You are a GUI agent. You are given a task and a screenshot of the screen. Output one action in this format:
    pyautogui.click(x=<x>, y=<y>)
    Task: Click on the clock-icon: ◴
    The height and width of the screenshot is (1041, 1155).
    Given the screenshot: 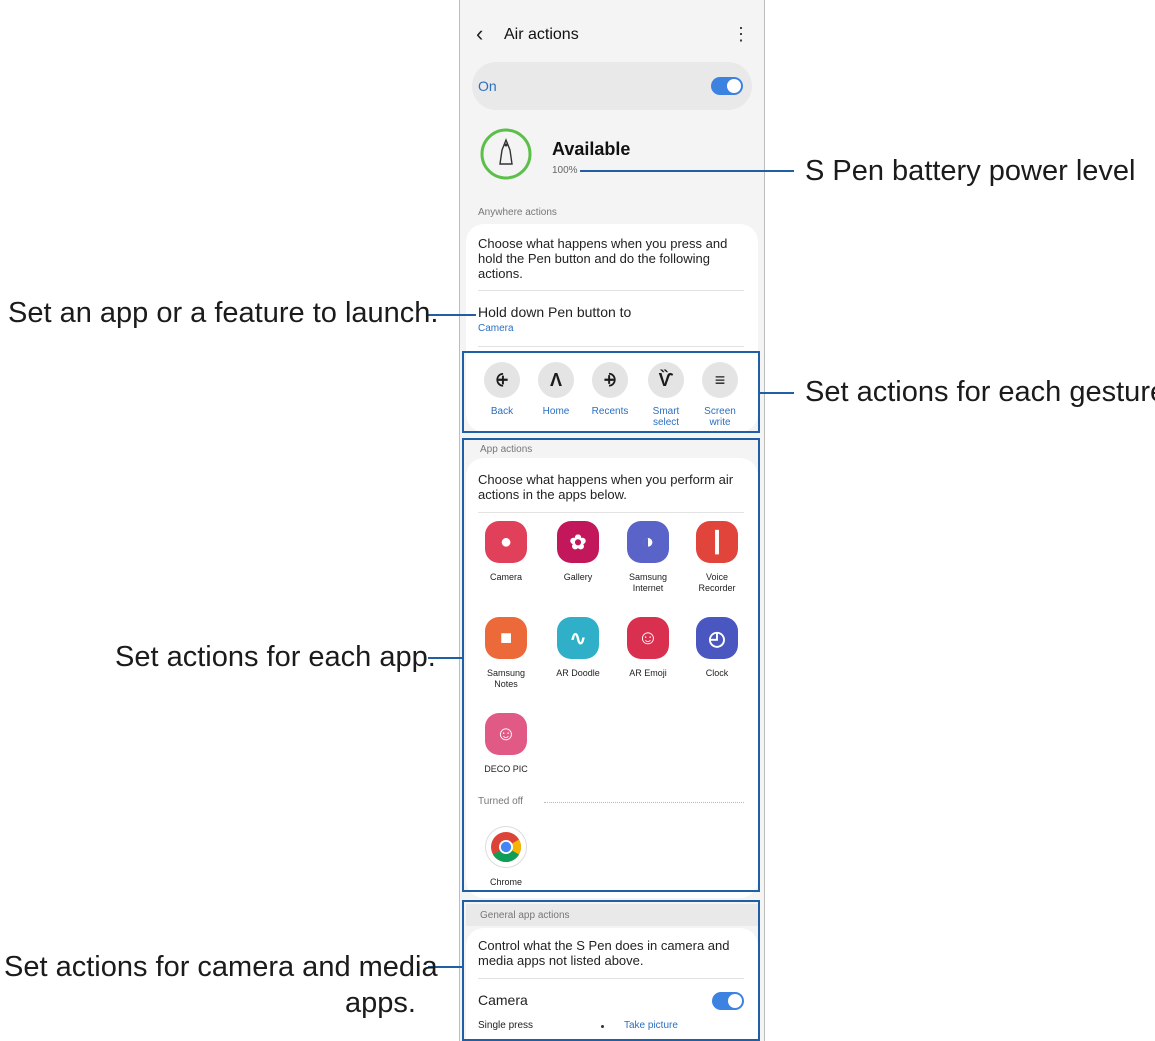 What is the action you would take?
    pyautogui.click(x=717, y=638)
    